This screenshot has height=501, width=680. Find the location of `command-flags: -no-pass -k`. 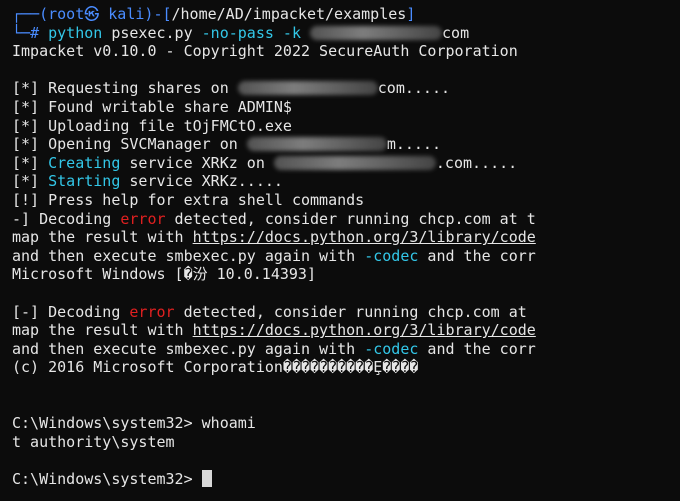

command-flags: -no-pass -k is located at coordinates (256, 32).